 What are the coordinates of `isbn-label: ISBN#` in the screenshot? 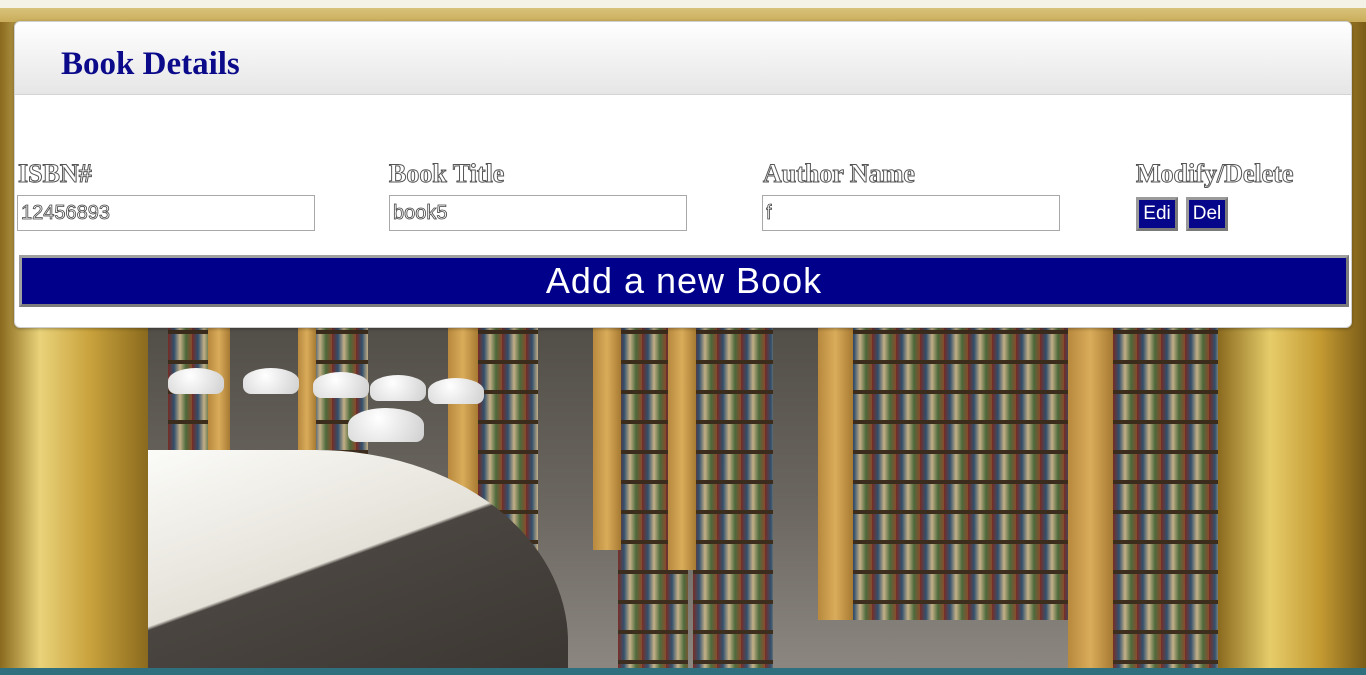 It's located at (55, 174).